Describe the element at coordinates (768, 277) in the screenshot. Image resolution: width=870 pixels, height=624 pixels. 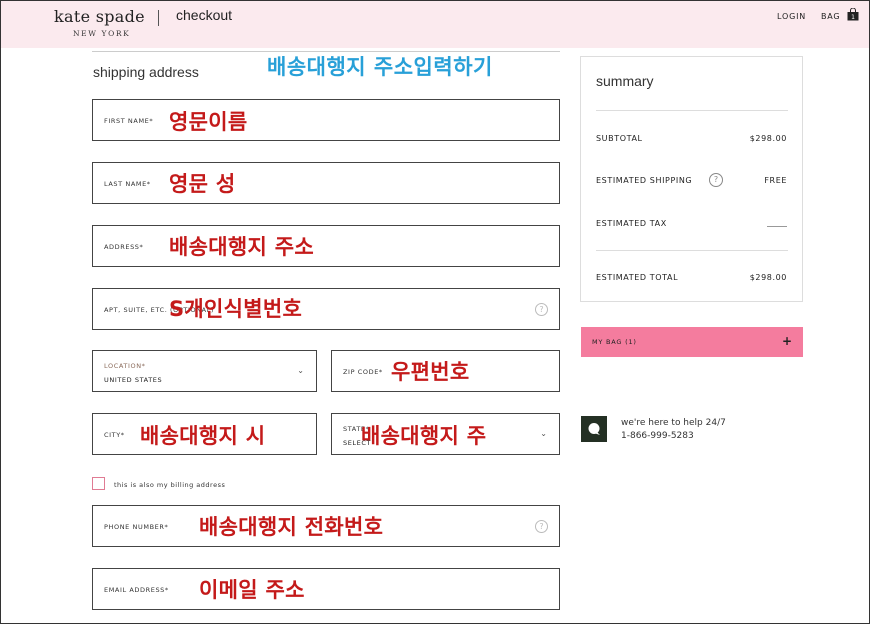
I see `estimated-total-value: $298.00` at that location.